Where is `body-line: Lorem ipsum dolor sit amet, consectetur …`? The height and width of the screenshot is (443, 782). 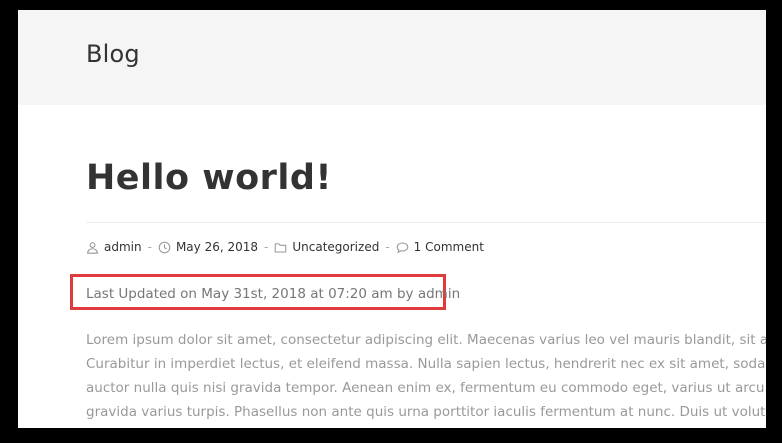 body-line: Lorem ipsum dolor sit amet, consectetur … is located at coordinates (426, 340).